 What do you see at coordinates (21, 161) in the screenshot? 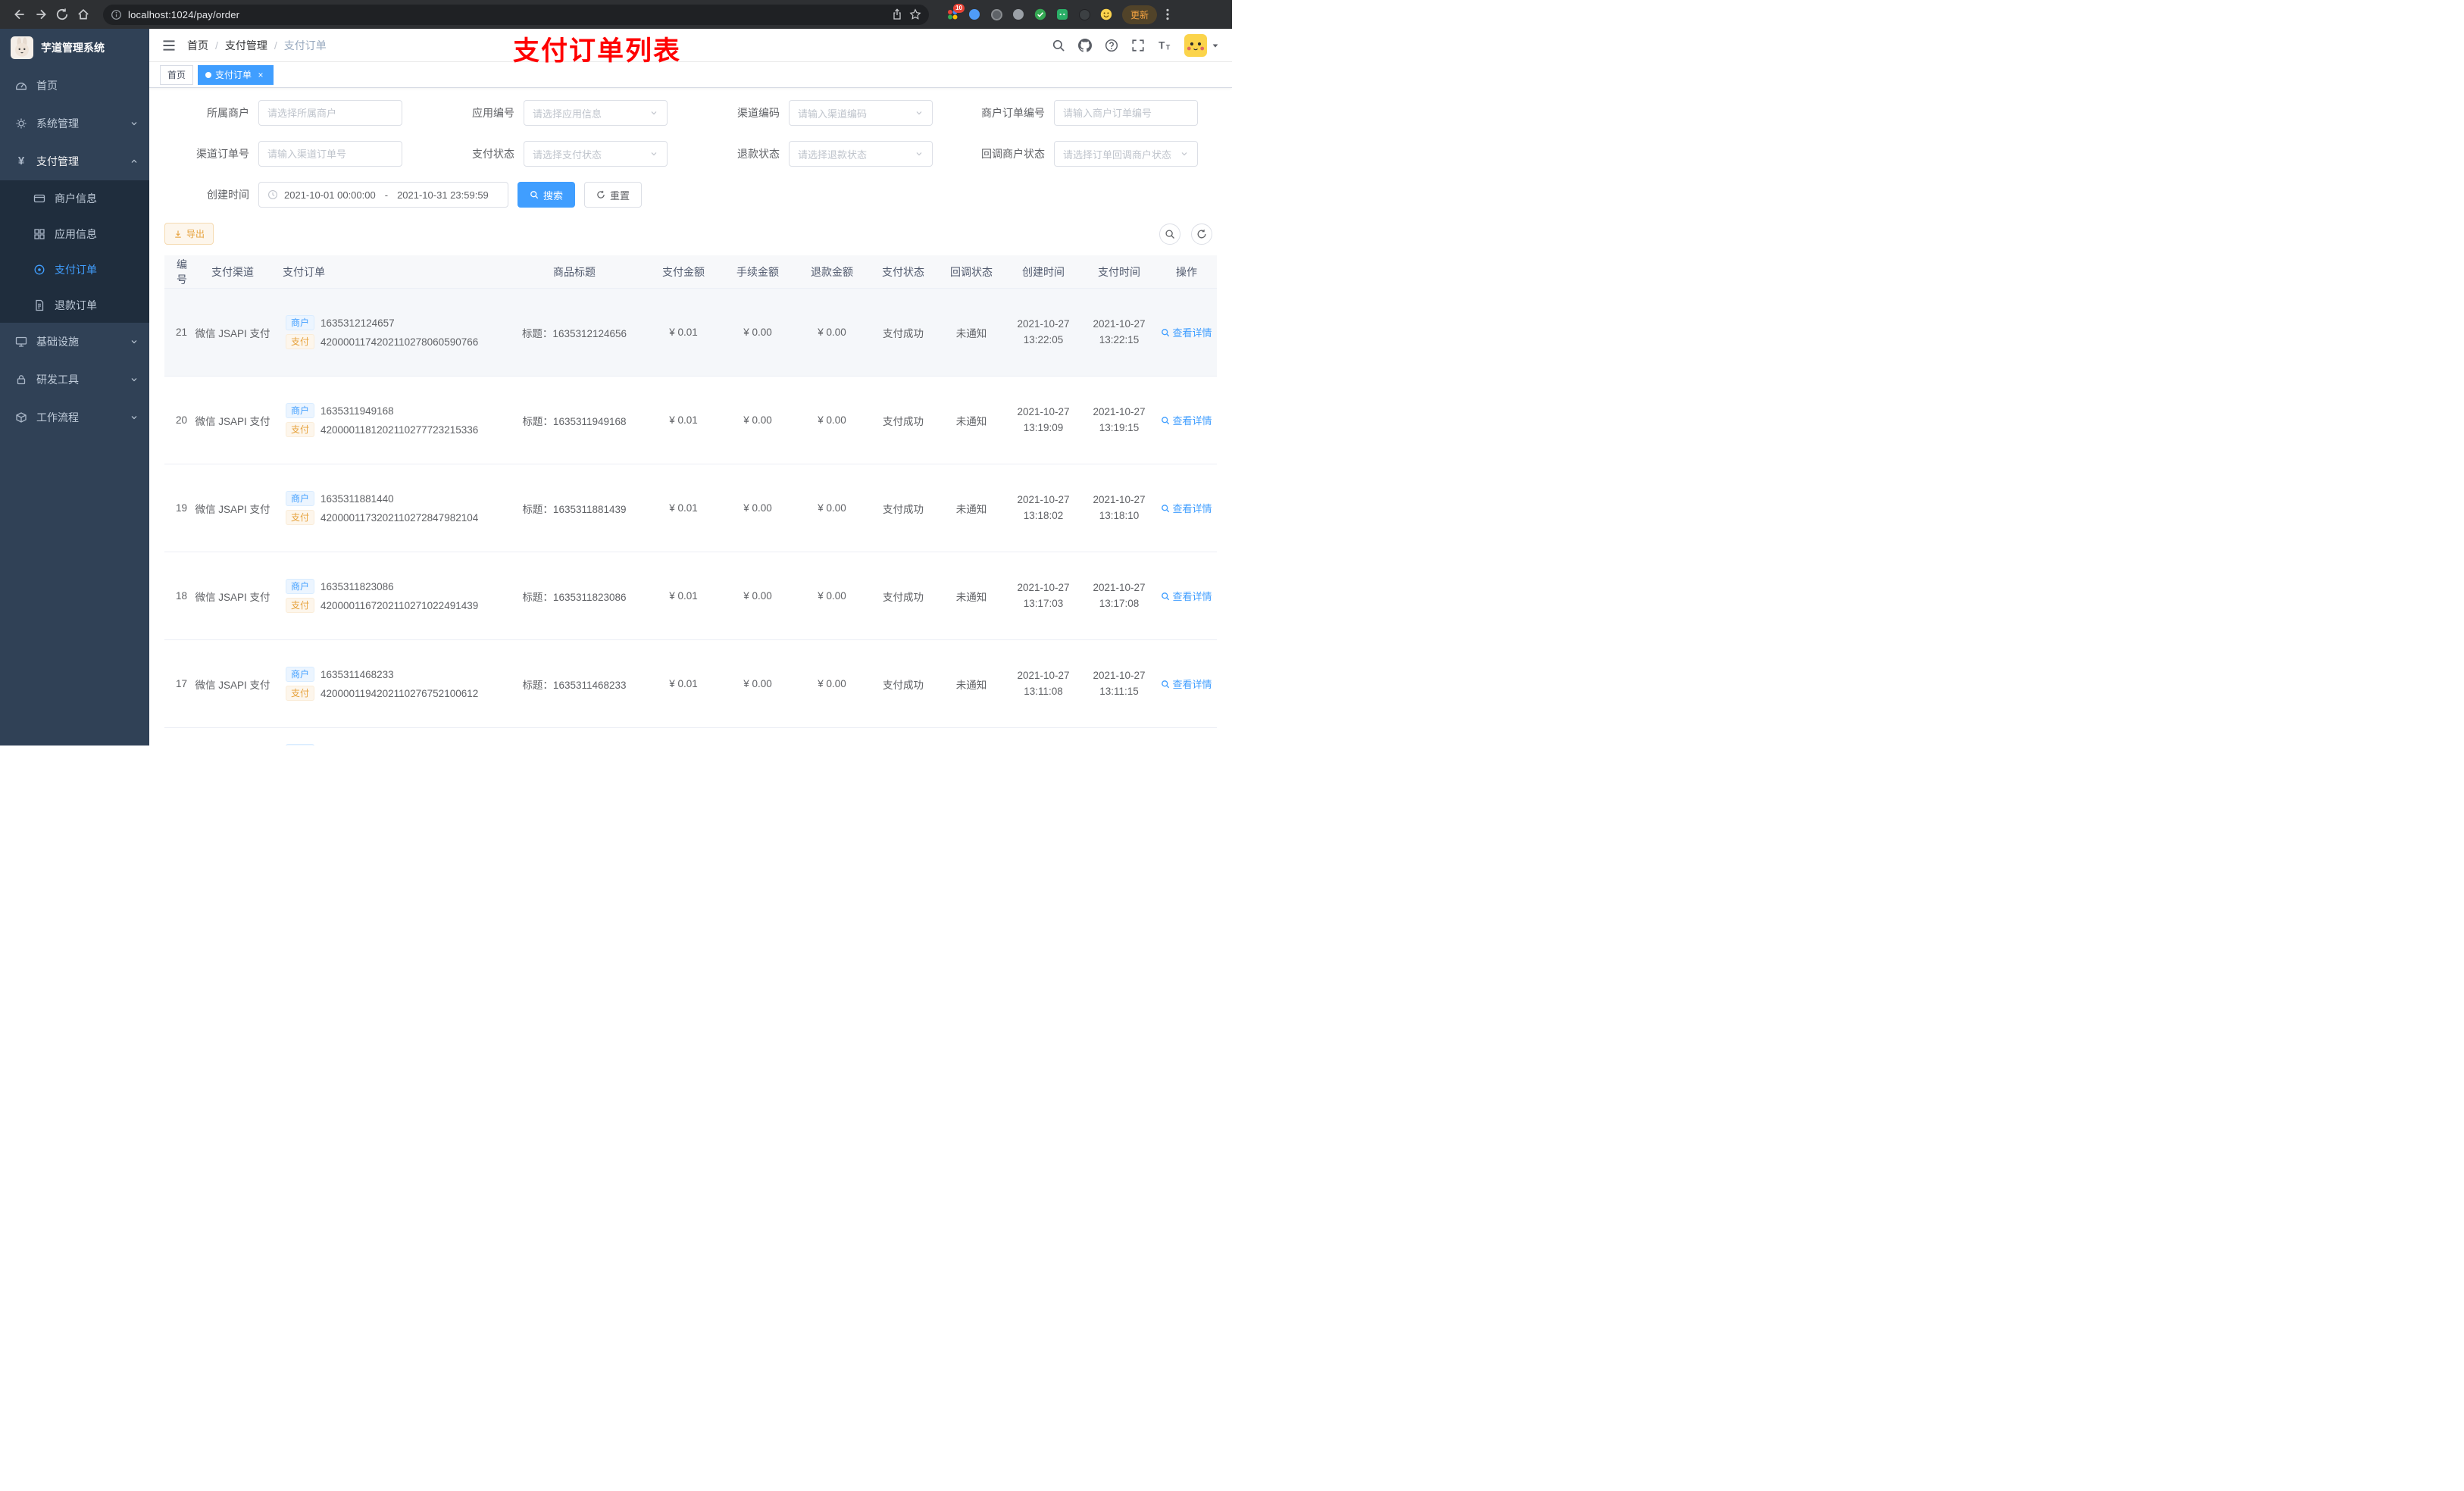
I see `yen-icon: ¥` at bounding box center [21, 161].